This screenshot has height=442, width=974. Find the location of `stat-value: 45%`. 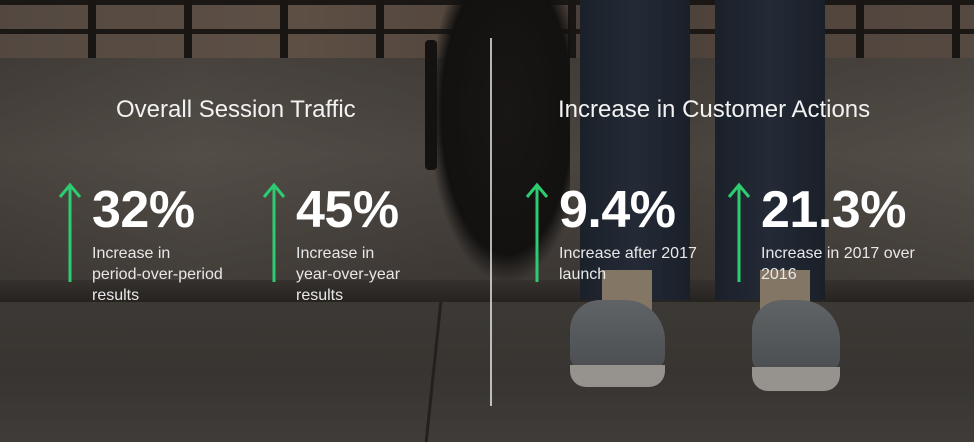

stat-value: 45% is located at coordinates (347, 210).